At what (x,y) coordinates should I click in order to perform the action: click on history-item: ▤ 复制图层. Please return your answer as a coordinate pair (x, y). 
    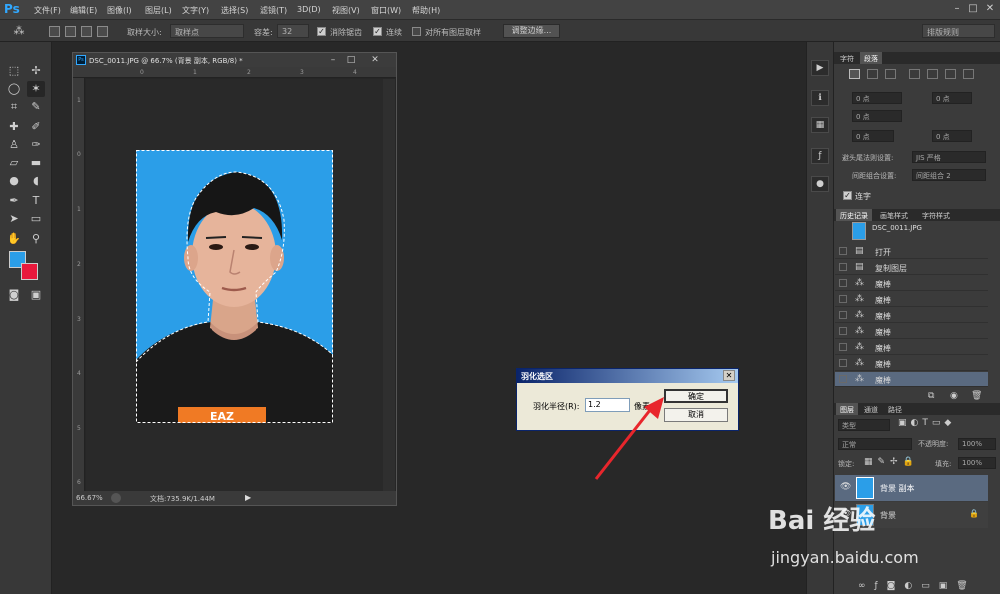
    Looking at the image, I should click on (911, 267).